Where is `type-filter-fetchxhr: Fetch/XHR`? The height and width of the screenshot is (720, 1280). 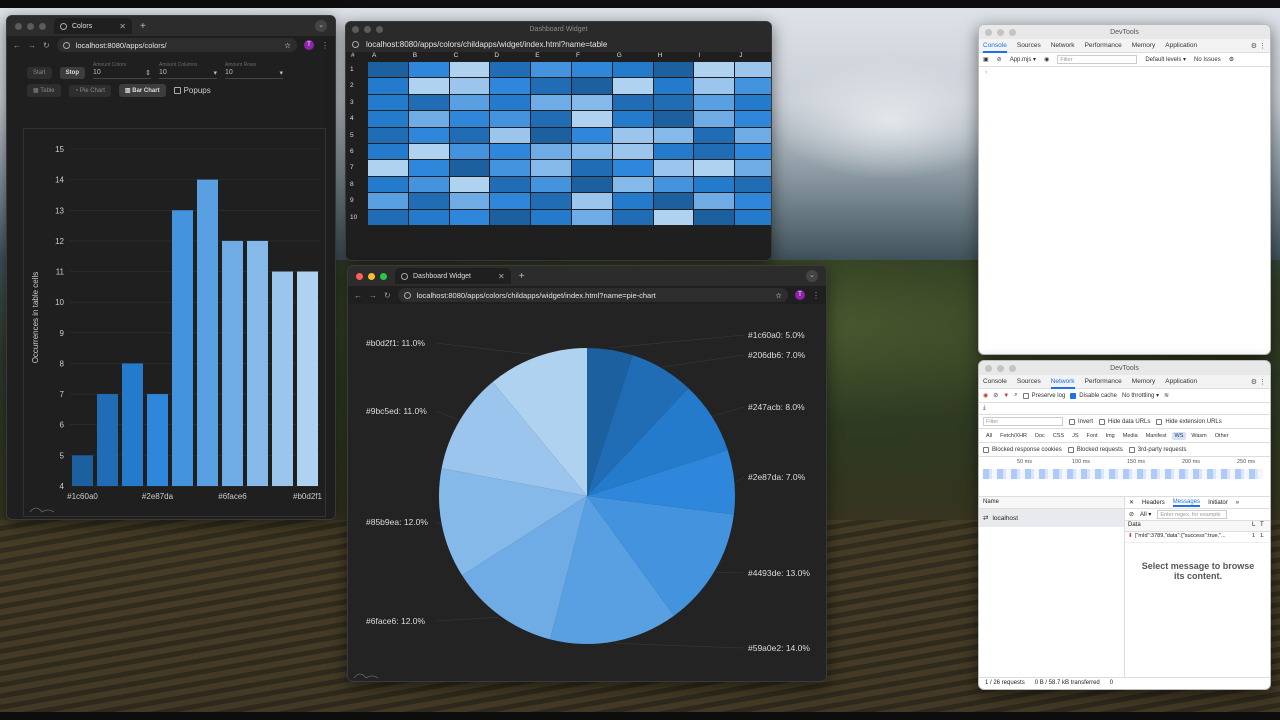
type-filter-fetchxhr: Fetch/XHR is located at coordinates (1013, 436).